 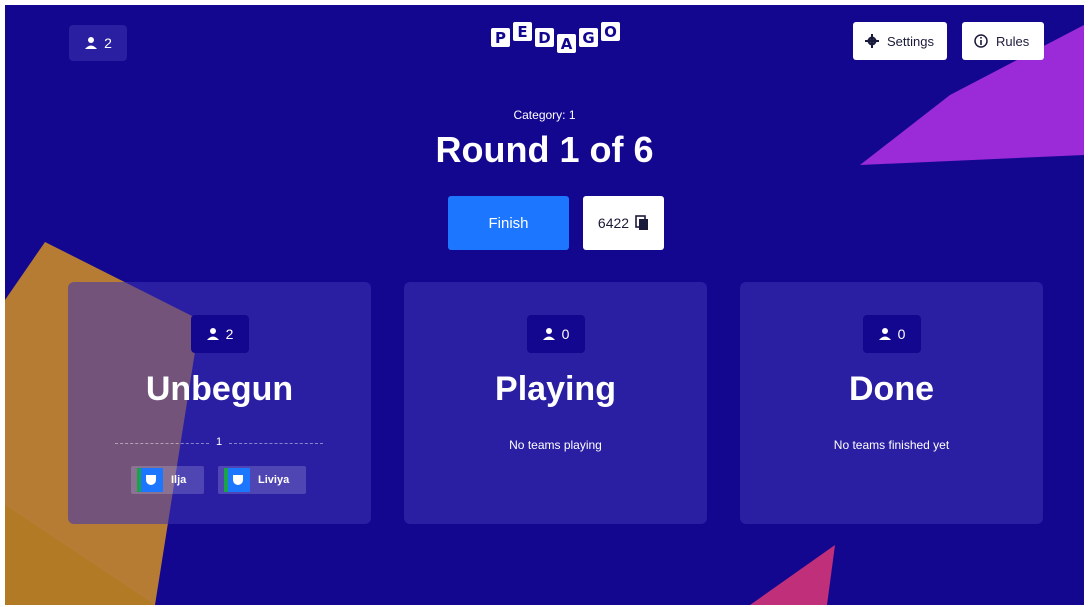 I want to click on group-number: 1, so click(x=219, y=442).